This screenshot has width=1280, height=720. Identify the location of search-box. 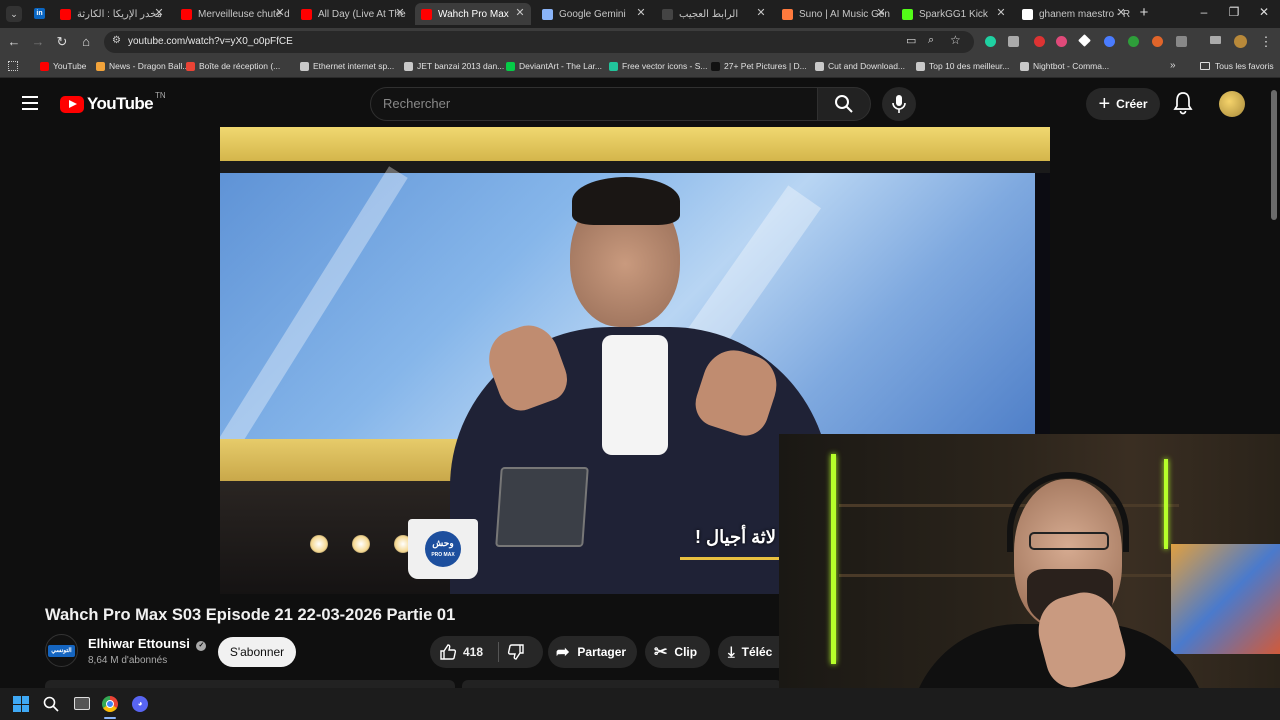
(594, 104).